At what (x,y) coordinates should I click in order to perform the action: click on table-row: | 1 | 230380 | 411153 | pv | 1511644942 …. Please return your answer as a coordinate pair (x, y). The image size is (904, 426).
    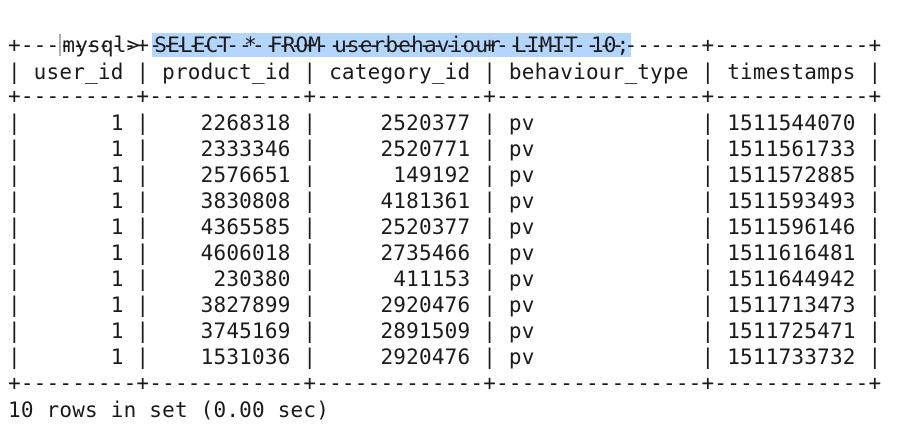
    Looking at the image, I should click on (445, 279).